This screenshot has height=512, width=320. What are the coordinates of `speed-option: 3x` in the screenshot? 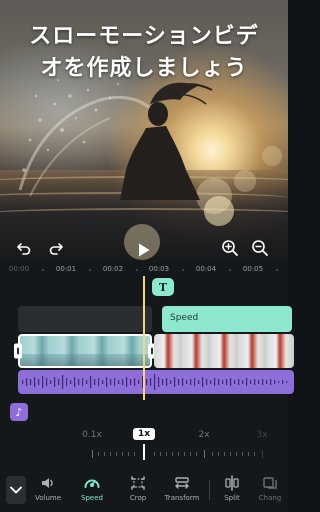 It's located at (261, 435).